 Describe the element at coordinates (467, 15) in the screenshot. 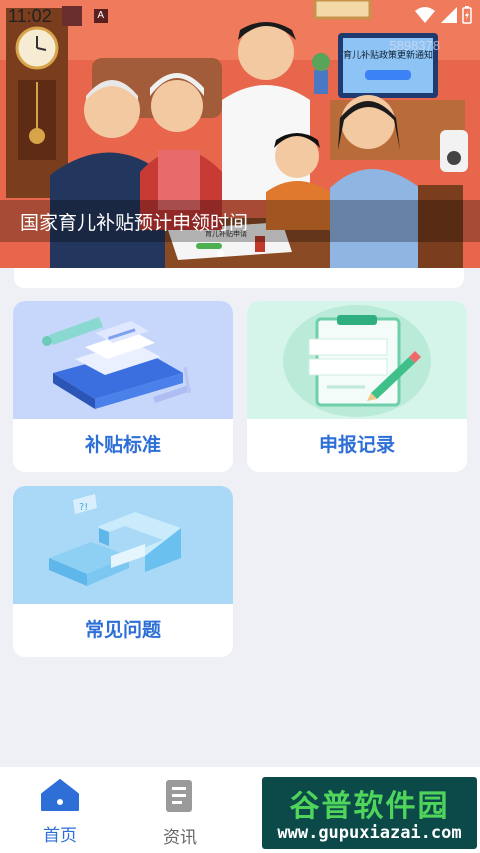

I see `battery-icon` at that location.